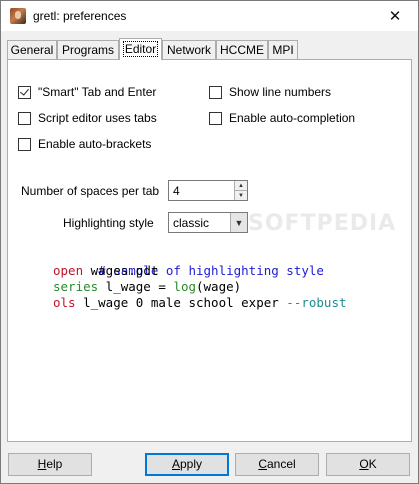  Describe the element at coordinates (140, 49) in the screenshot. I see `tab-editor: Editor` at that location.